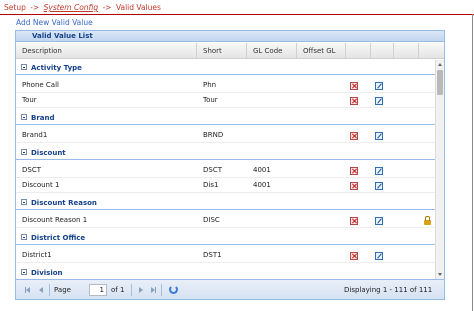 This screenshot has width=474, height=311. I want to click on breadcrumb-system-config-link: System Config, so click(71, 7).